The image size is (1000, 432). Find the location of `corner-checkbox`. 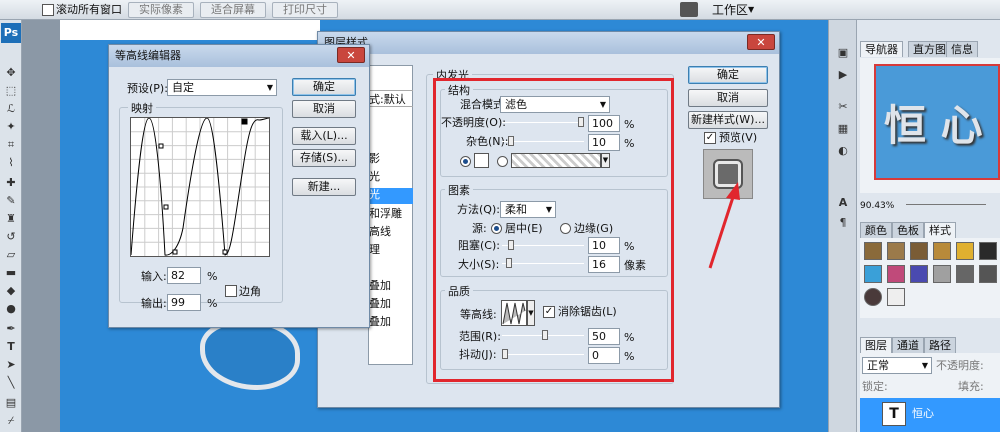

corner-checkbox is located at coordinates (231, 291).